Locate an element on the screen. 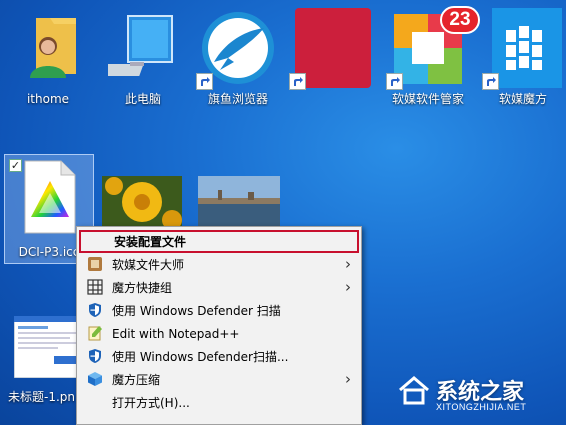  menu-item-compress: 魔方压缩 › is located at coordinates (219, 379).